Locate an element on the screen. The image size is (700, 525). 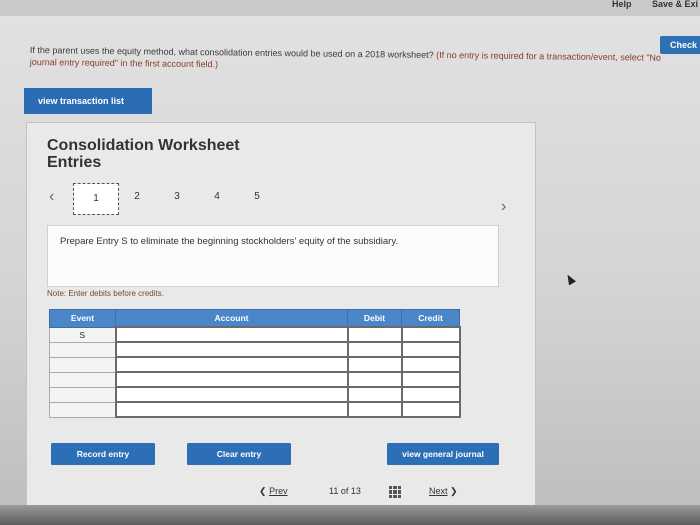
help-link: Help is located at coordinates (622, 4).